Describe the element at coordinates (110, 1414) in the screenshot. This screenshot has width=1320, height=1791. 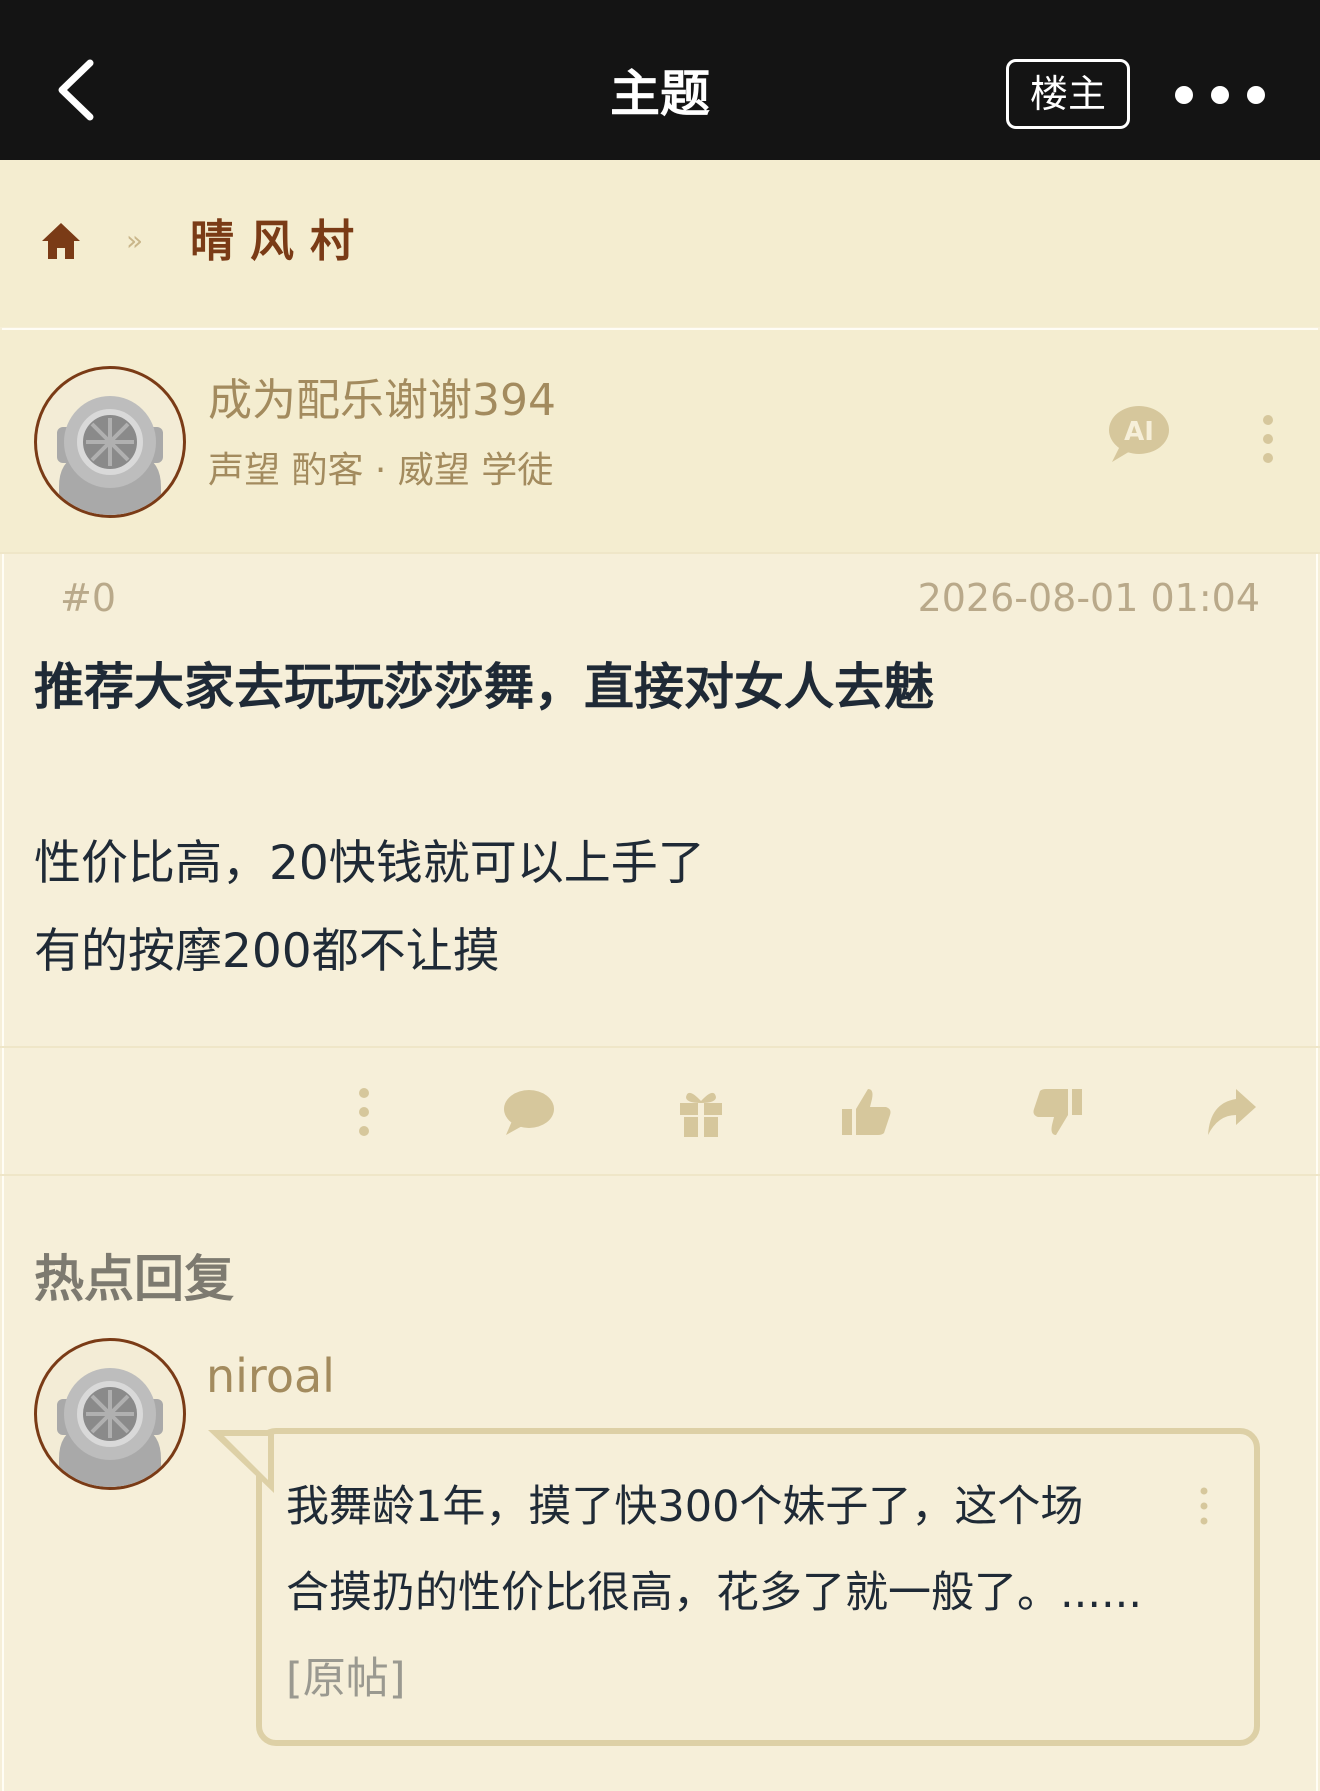
I see `reply-avatar` at that location.